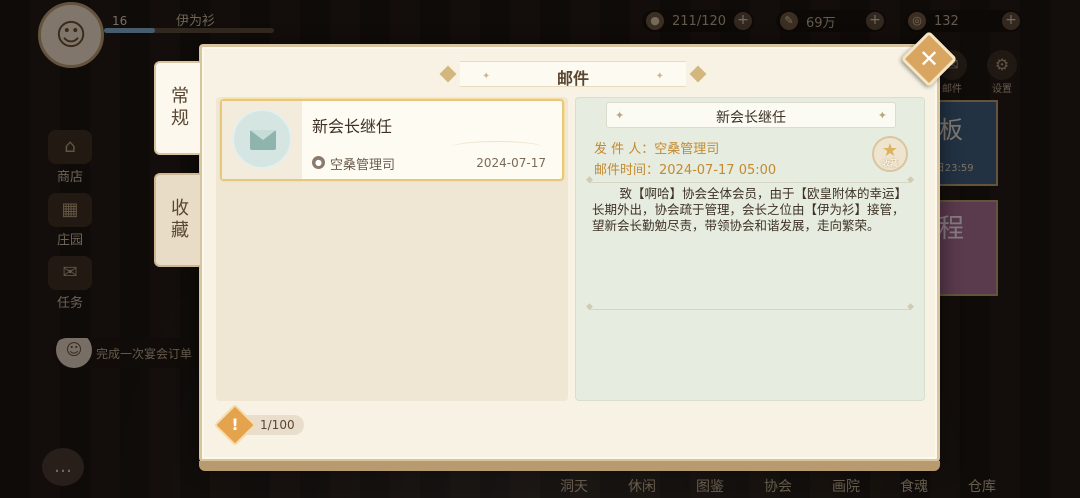  I want to click on dialog-title: 邮件, so click(572, 78).